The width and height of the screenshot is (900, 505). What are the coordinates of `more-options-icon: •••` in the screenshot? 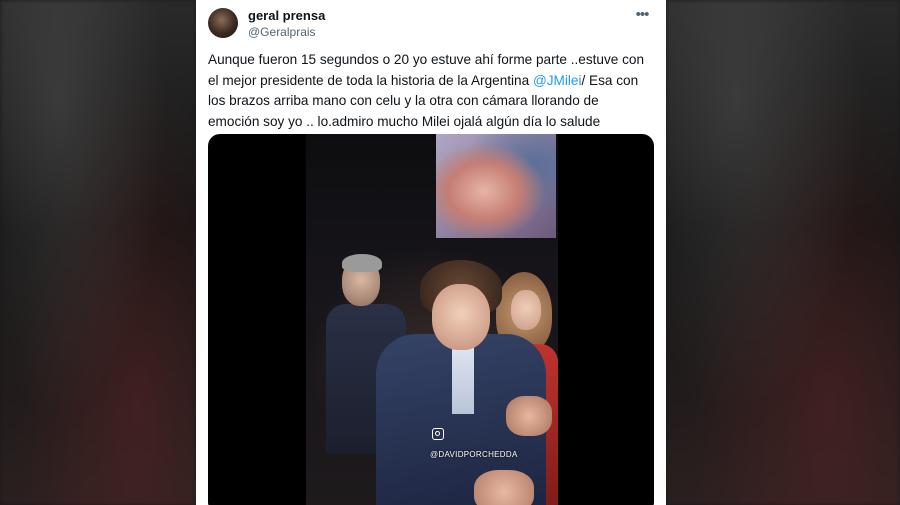 It's located at (642, 15).